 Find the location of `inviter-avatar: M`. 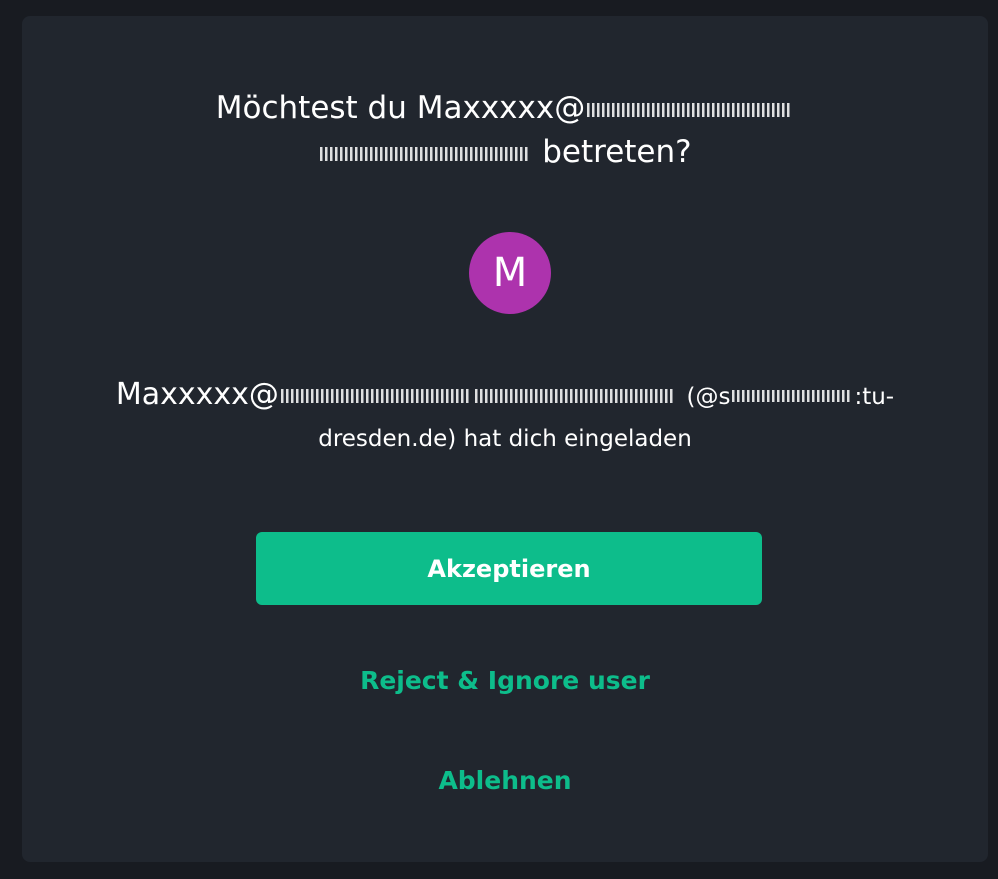

inviter-avatar: M is located at coordinates (510, 273).